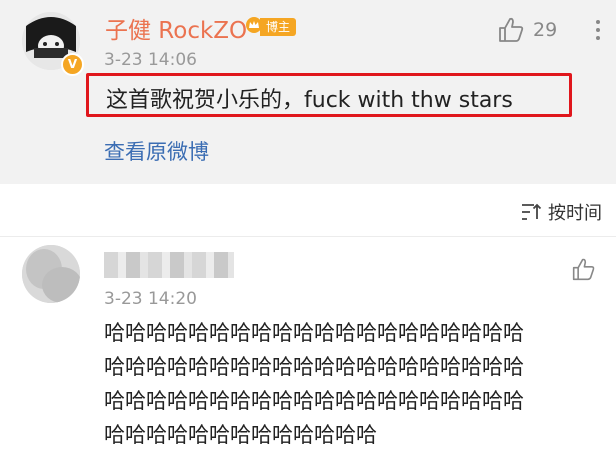 This screenshot has height=453, width=616. Describe the element at coordinates (240, 435) in the screenshot. I see `reply-text-line: 哈哈哈哈哈哈哈哈哈哈哈哈哈` at that location.